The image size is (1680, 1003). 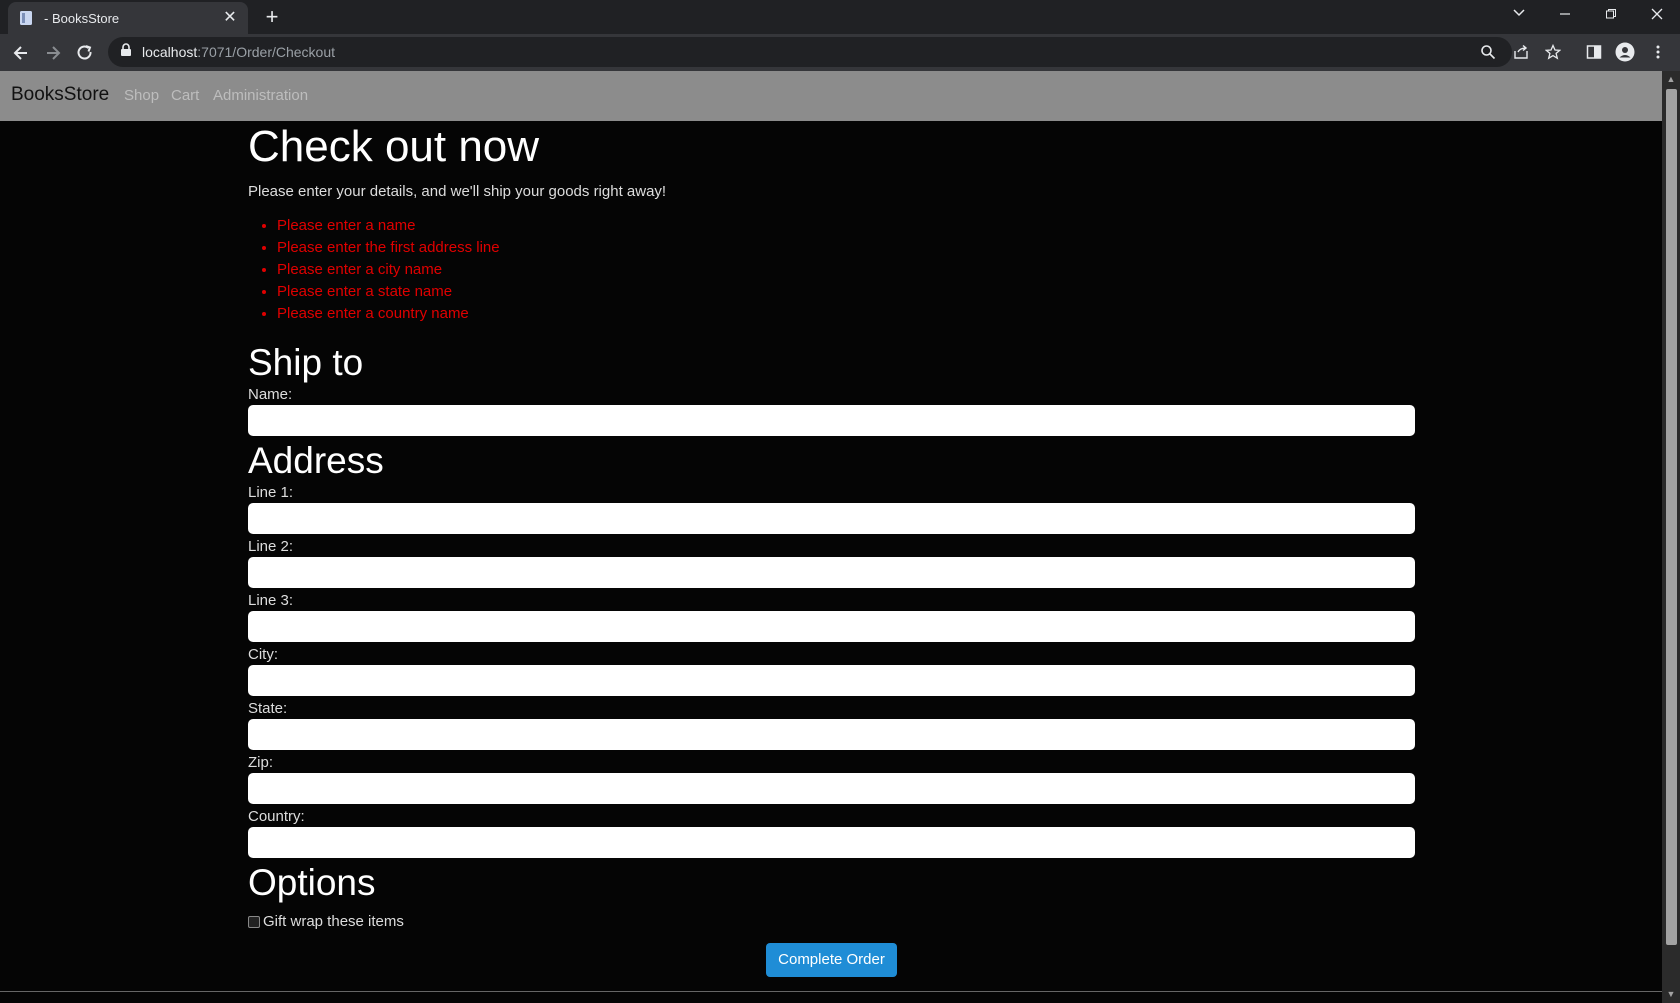 What do you see at coordinates (60, 95) in the screenshot?
I see `brand-logo: BooksStore` at bounding box center [60, 95].